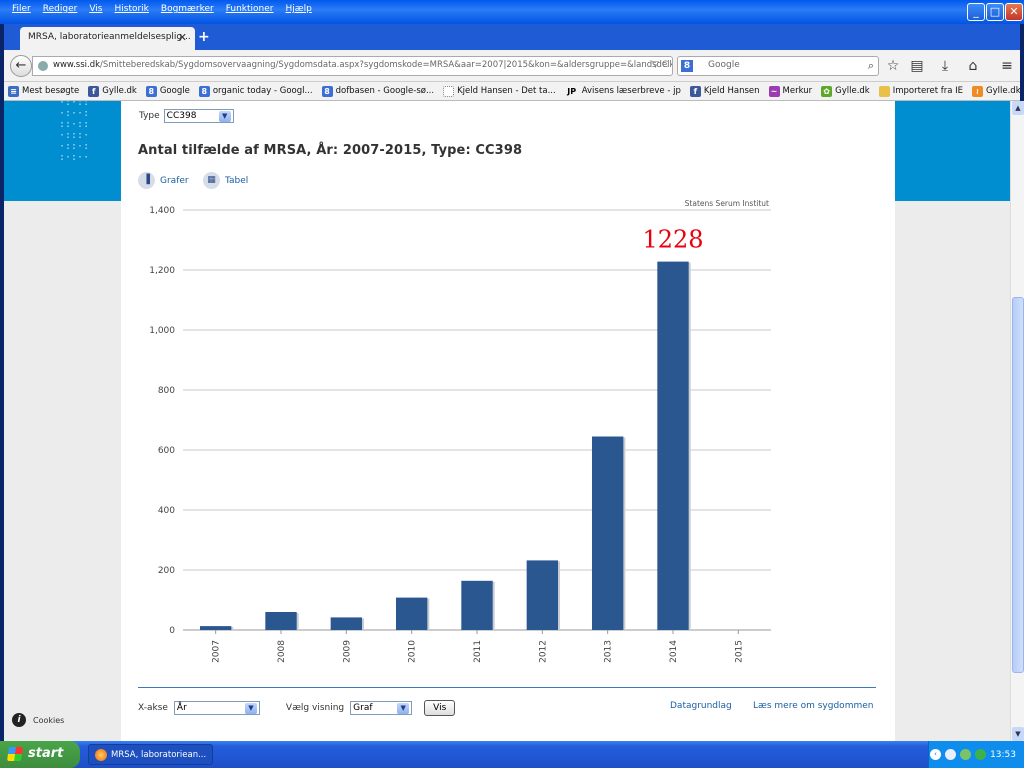  What do you see at coordinates (174, 91) in the screenshot?
I see `bookmark-label: Google` at bounding box center [174, 91].